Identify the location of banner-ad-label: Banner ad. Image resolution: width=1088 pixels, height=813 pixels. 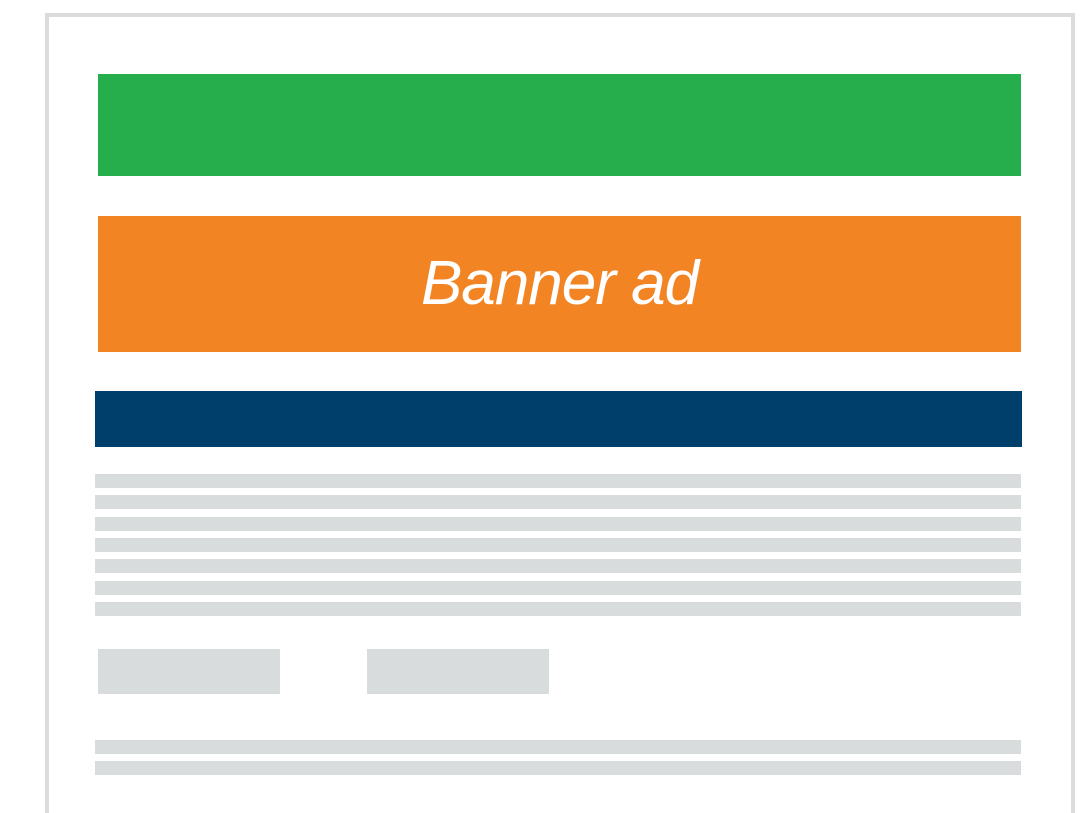
(559, 283).